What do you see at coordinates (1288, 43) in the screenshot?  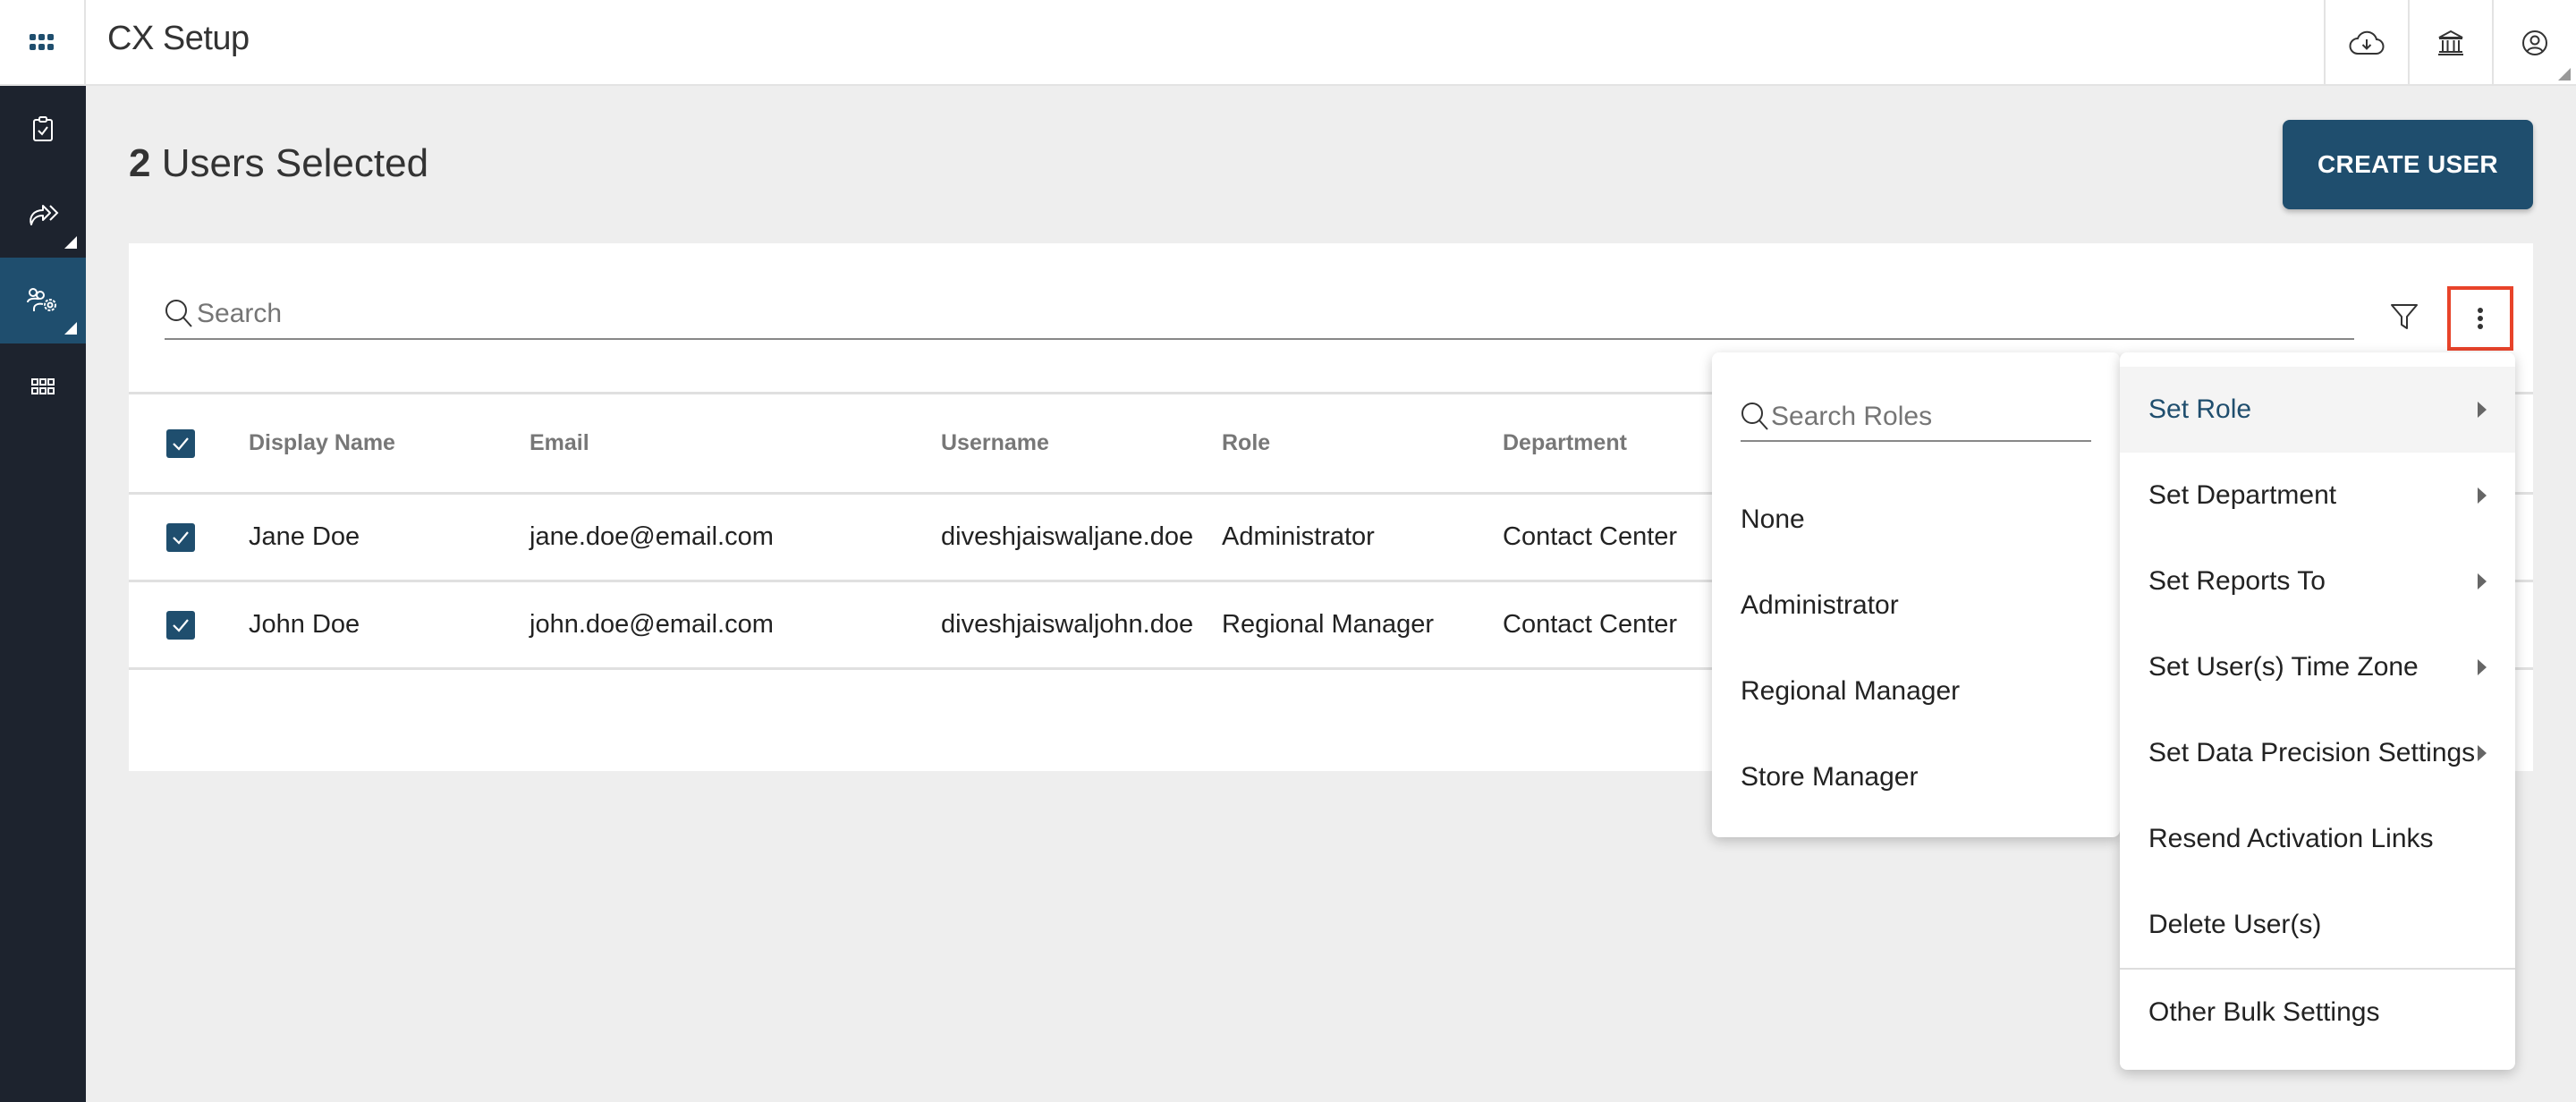 I see `top-bar: CX Setup` at bounding box center [1288, 43].